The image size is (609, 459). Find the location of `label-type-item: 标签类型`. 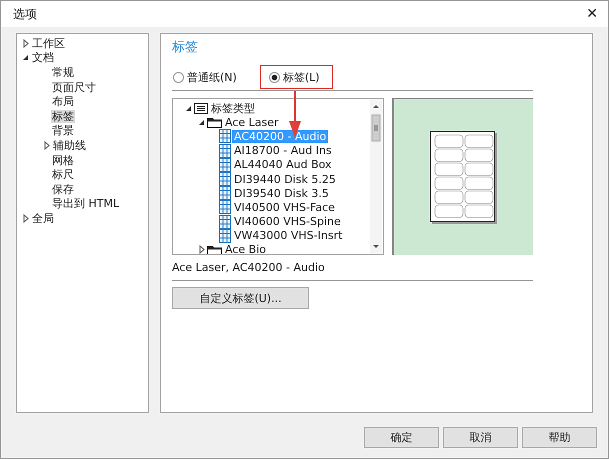

label-type-item: 标签类型 is located at coordinates (233, 108).